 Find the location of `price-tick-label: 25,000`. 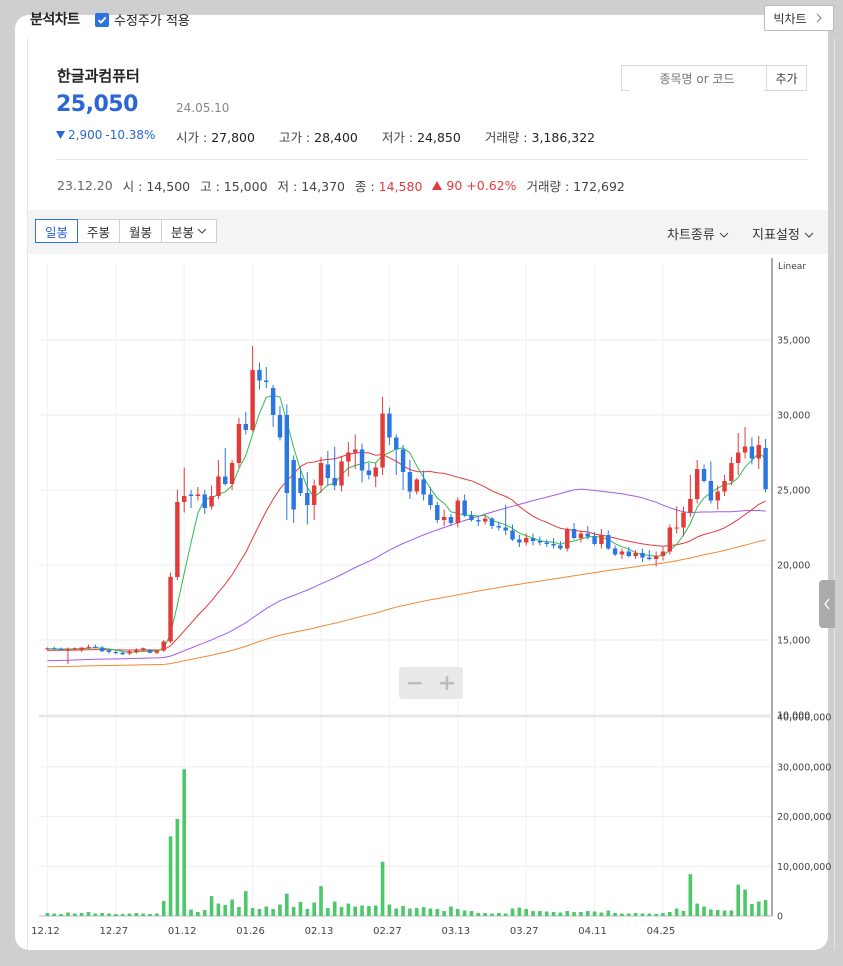

price-tick-label: 25,000 is located at coordinates (793, 491).